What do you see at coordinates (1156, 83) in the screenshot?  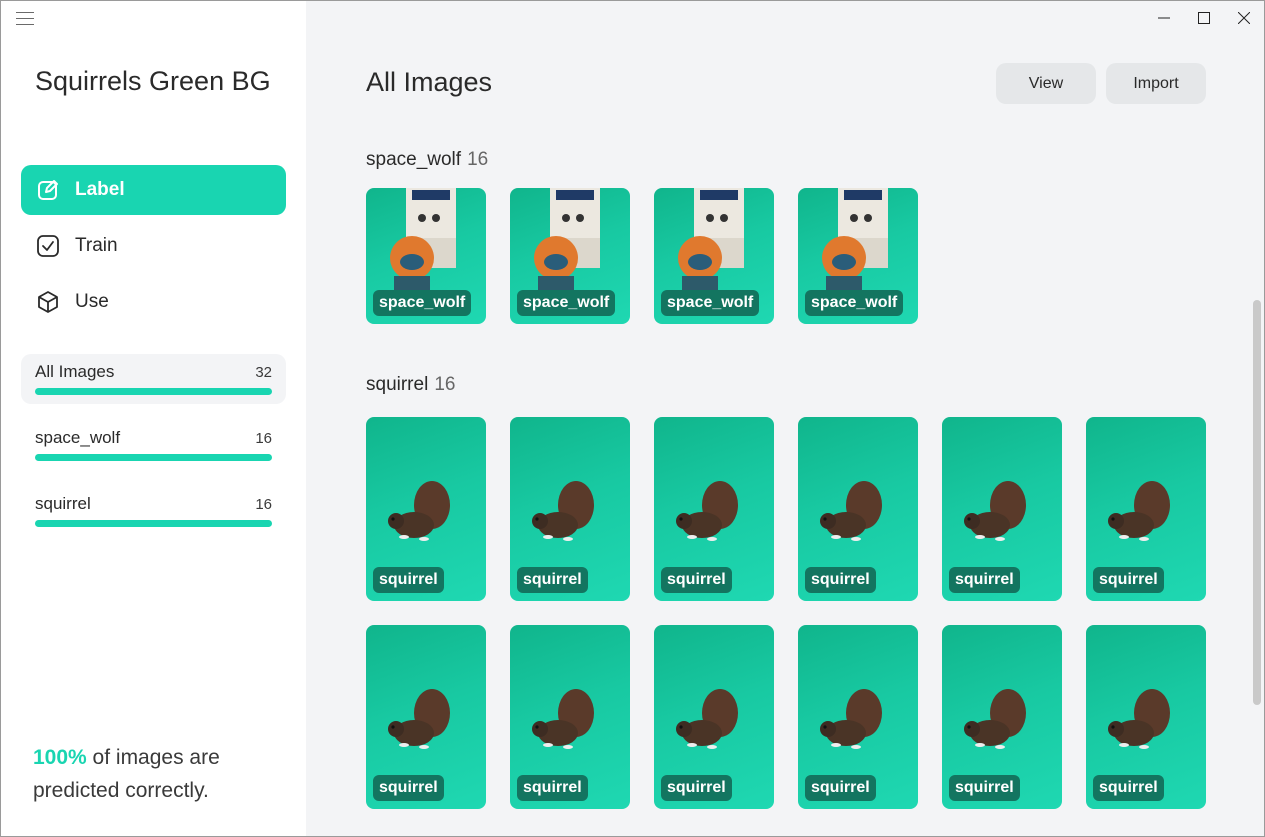 I see `import-button: Import` at bounding box center [1156, 83].